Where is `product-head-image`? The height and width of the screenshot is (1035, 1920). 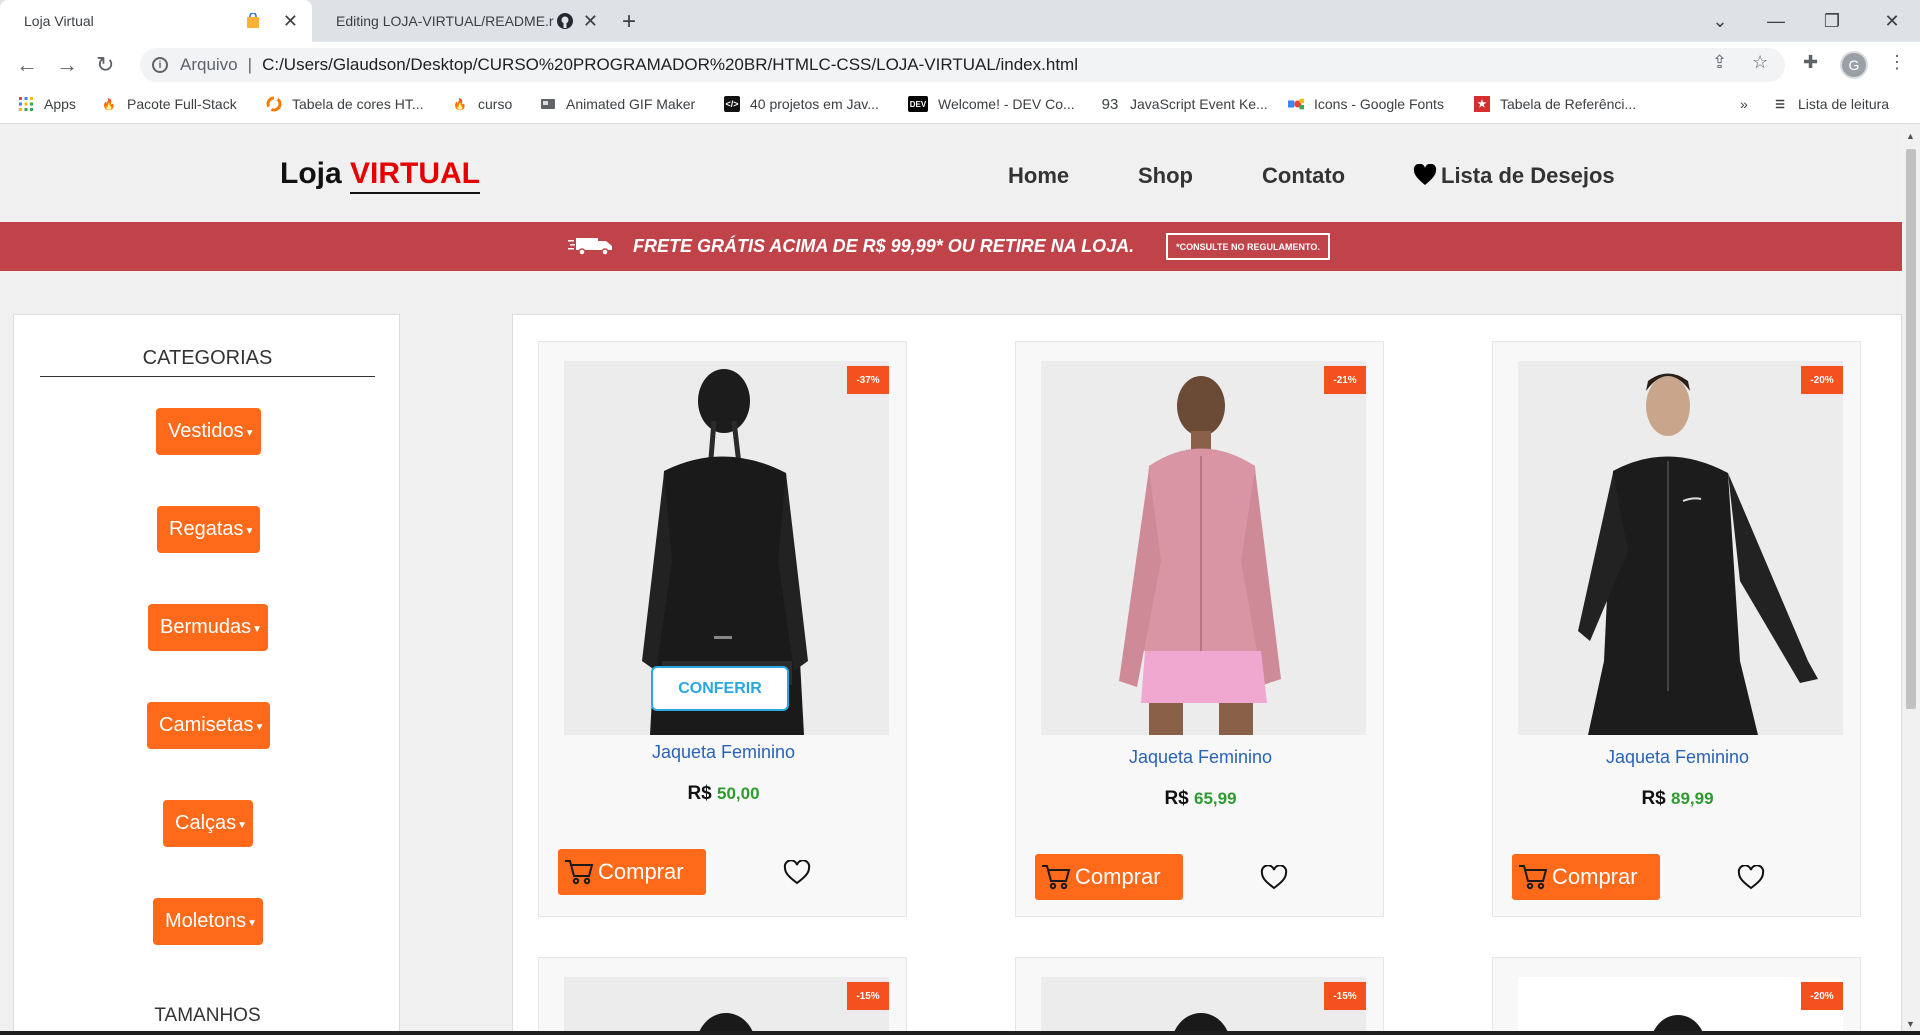 product-head-image is located at coordinates (1203, 1006).